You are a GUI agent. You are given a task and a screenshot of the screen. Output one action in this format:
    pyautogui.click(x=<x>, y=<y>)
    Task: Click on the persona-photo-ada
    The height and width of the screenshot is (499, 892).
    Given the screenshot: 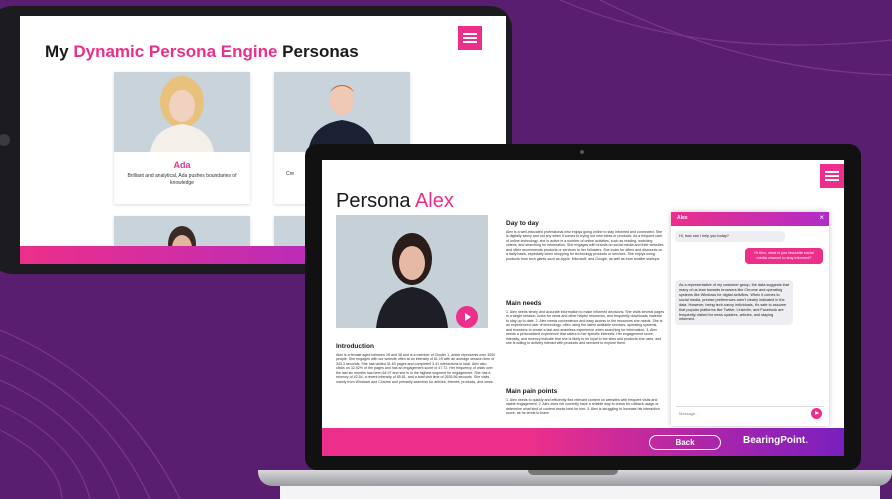 What is the action you would take?
    pyautogui.click(x=182, y=112)
    